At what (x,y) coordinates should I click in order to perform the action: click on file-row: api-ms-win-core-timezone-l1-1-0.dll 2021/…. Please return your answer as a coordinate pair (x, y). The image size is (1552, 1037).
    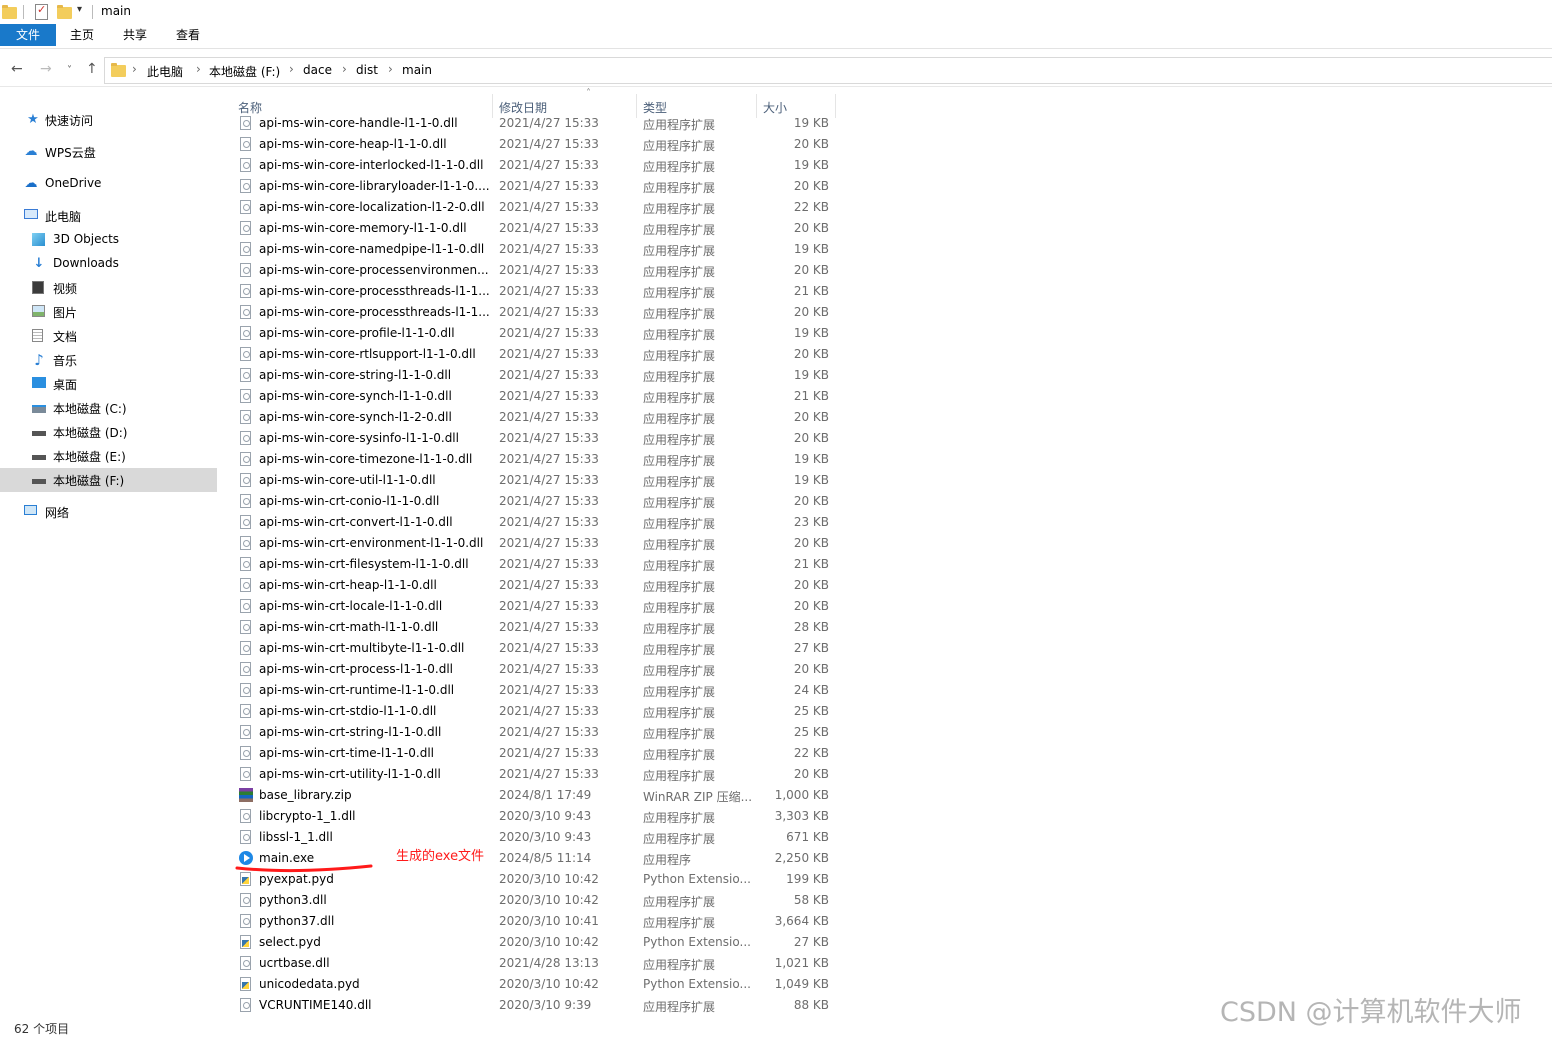
    Looking at the image, I should click on (535, 459).